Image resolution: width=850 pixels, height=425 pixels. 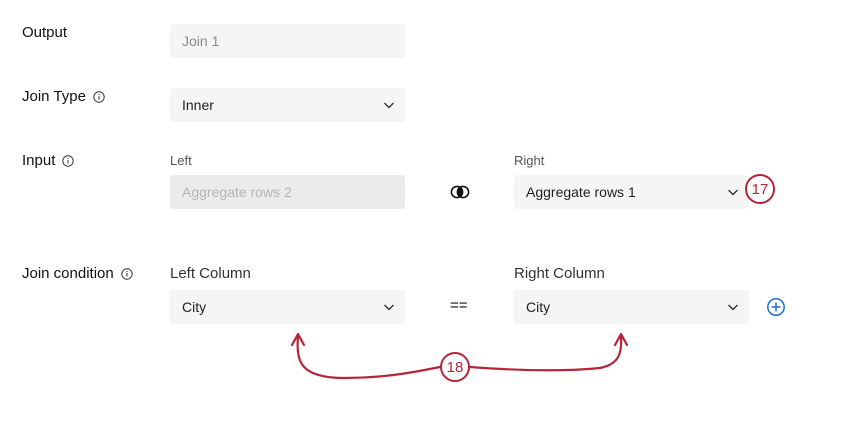 I want to click on callout-arrows, so click(x=459, y=356).